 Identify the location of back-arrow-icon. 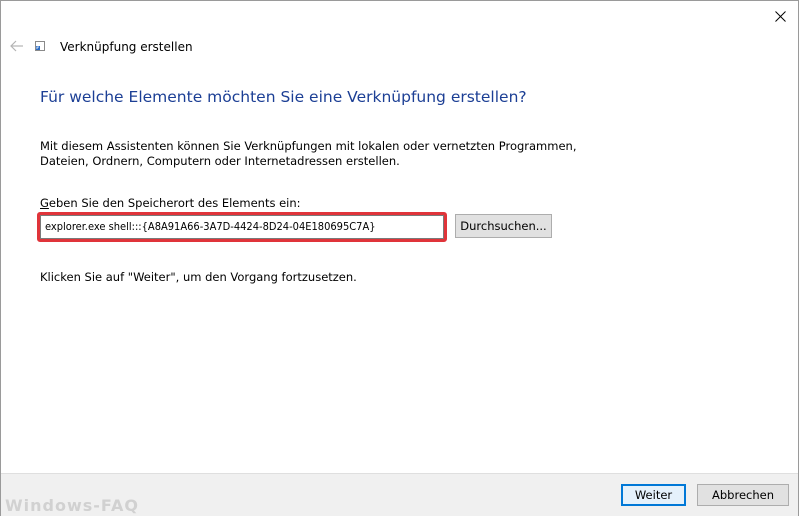
(16, 46).